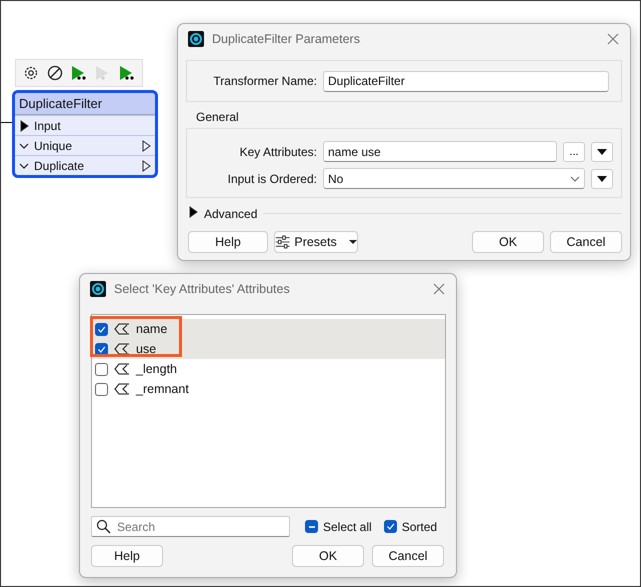  What do you see at coordinates (316, 242) in the screenshot?
I see `presets-button: Presets` at bounding box center [316, 242].